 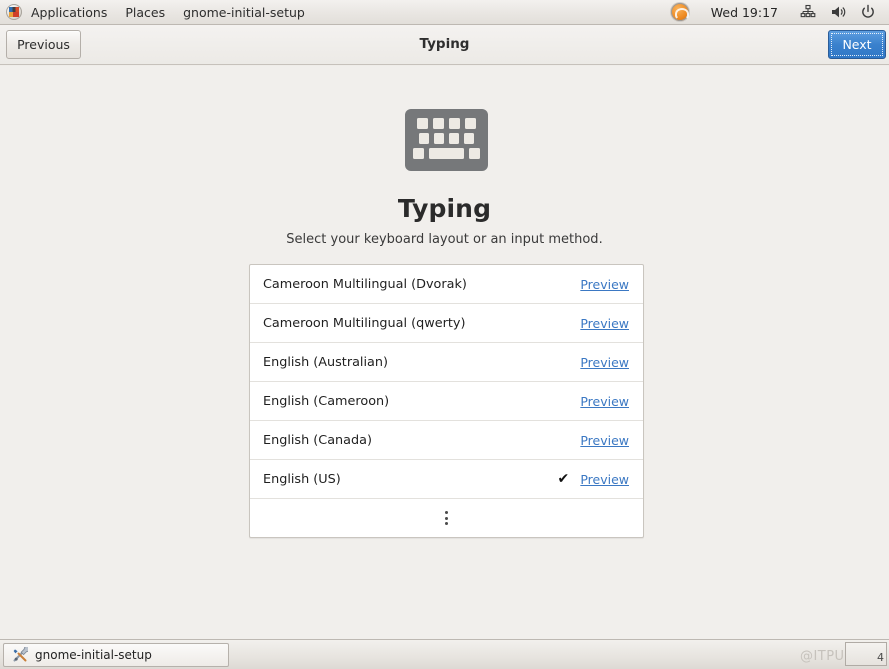 I want to click on menu-item-places-label: Places, so click(x=145, y=12).